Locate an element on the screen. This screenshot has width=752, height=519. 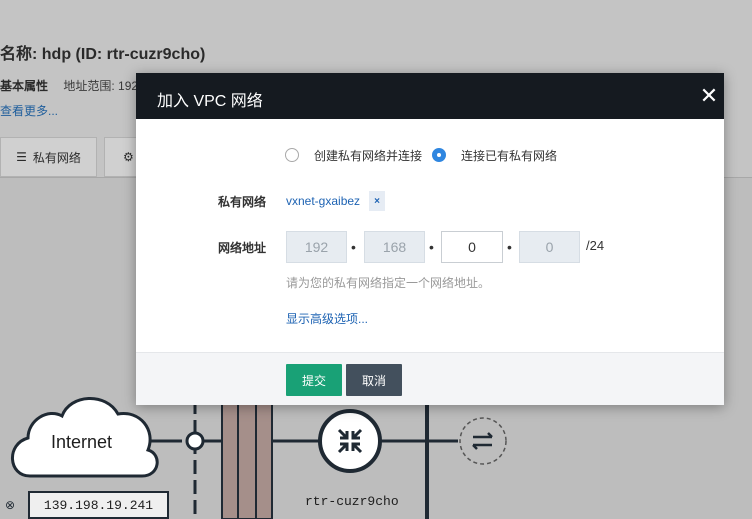
close-icon: ✕ is located at coordinates (709, 96).